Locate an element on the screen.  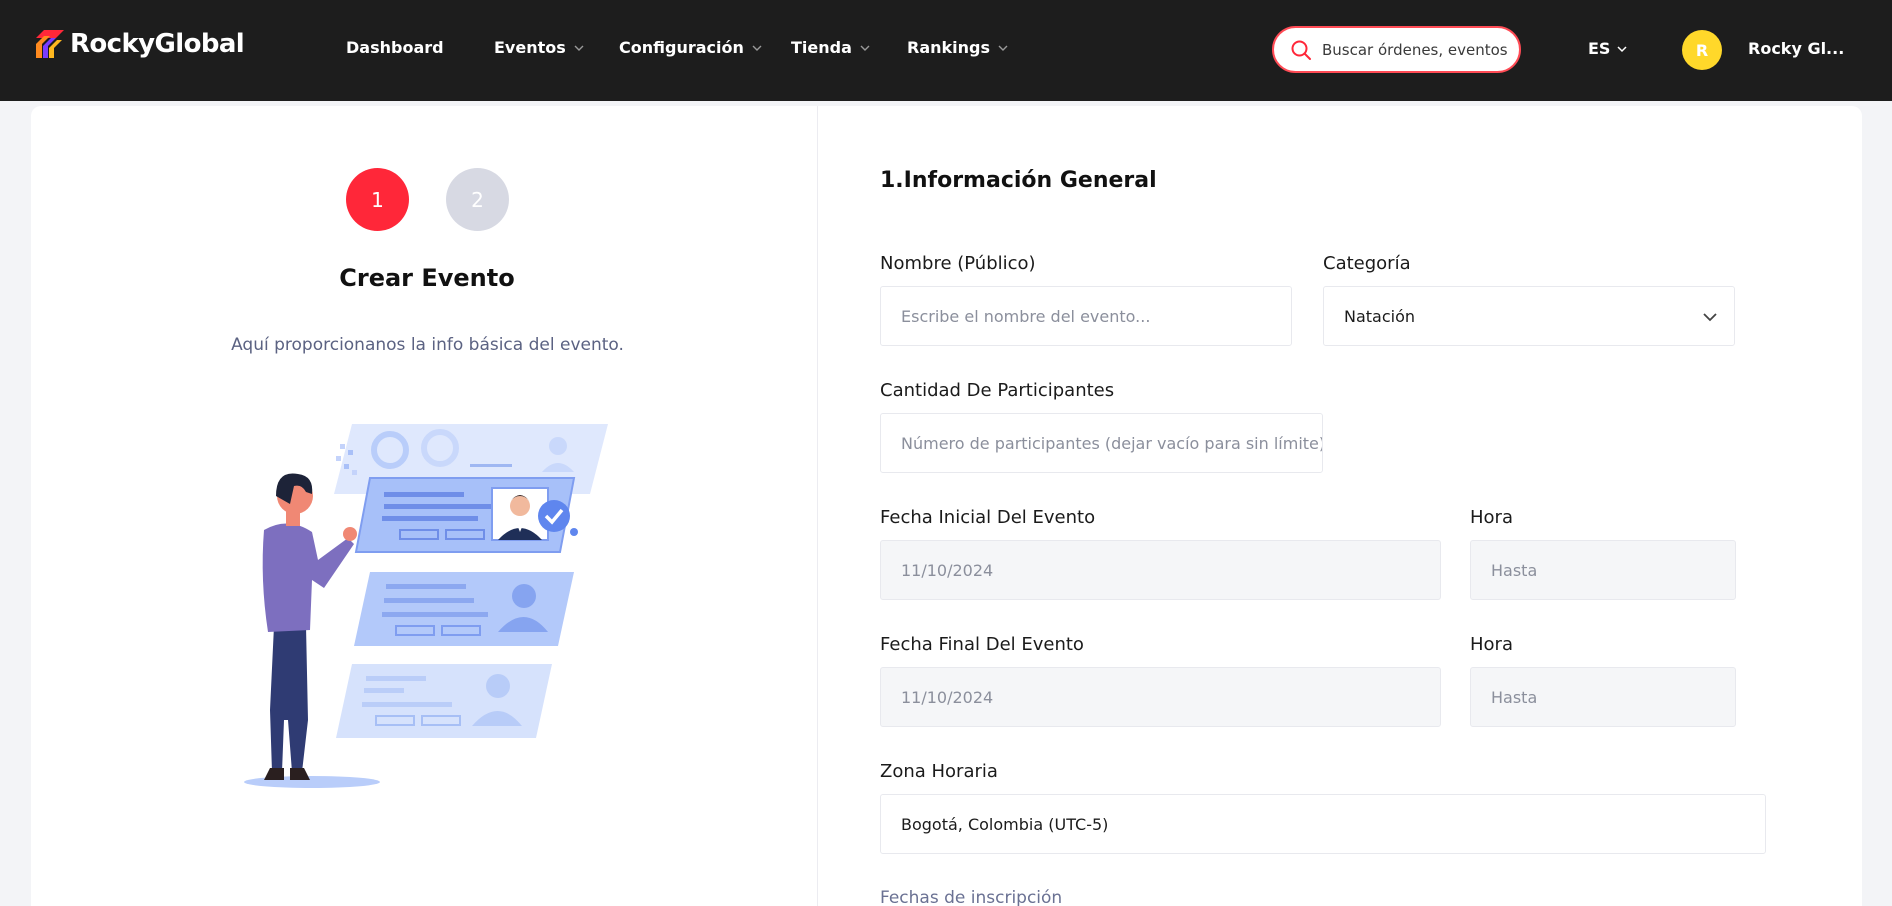
search-icon is located at coordinates (1301, 50).